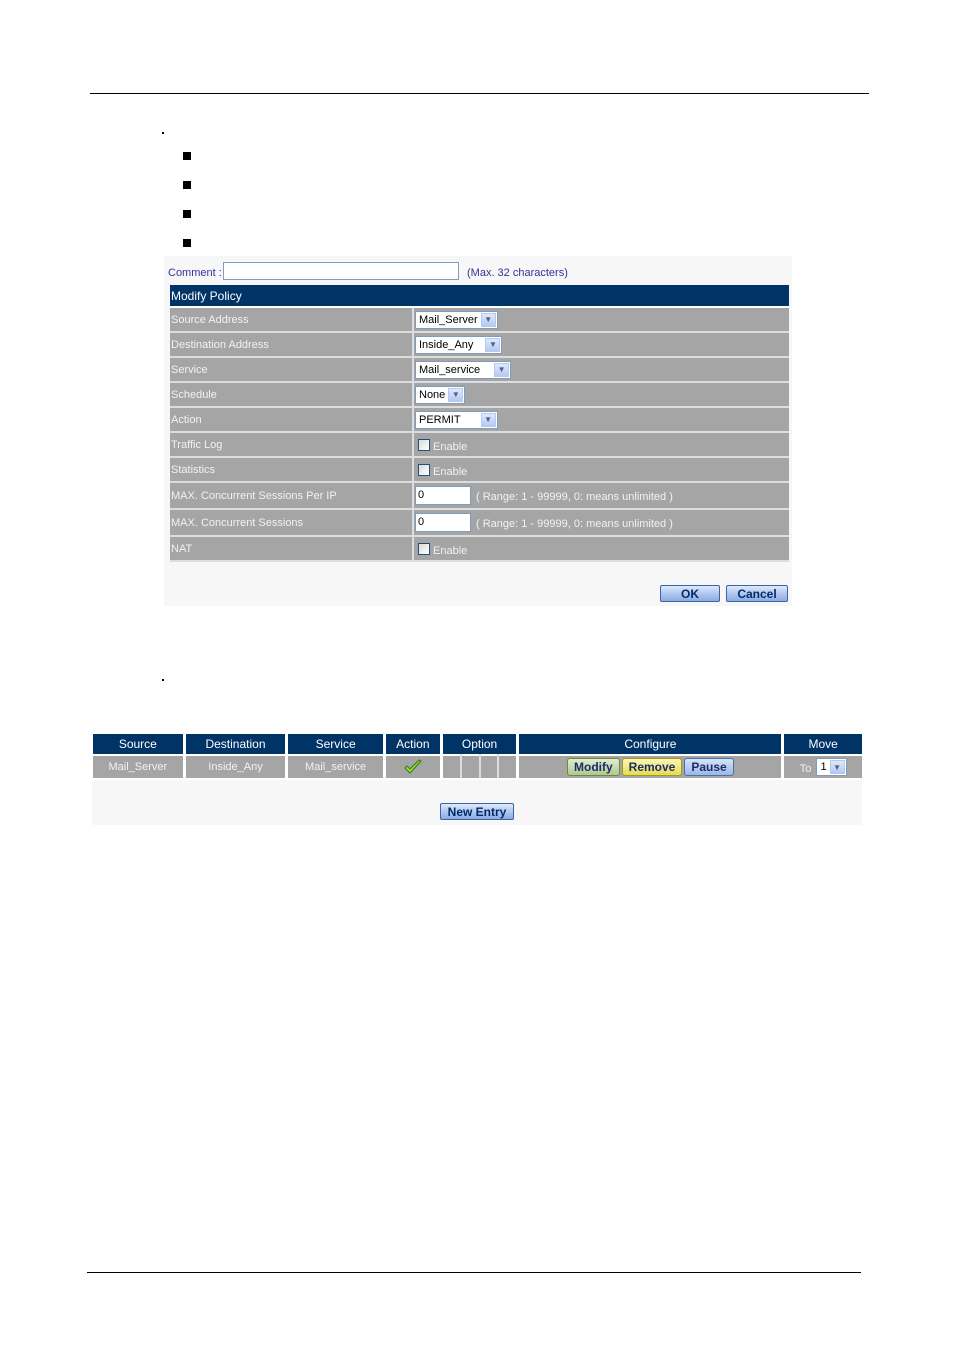 The width and height of the screenshot is (954, 1350). Describe the element at coordinates (440, 394) in the screenshot. I see `schedule-select: None ▼` at that location.